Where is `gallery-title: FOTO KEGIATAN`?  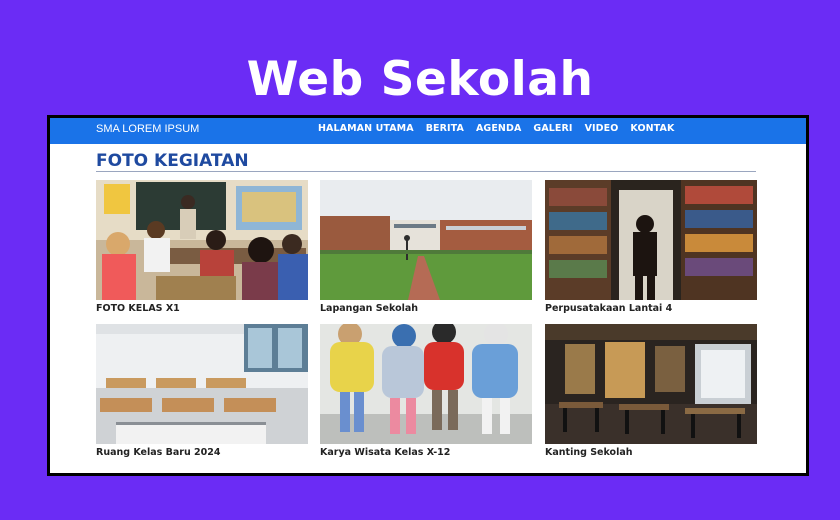 gallery-title: FOTO KEGIATAN is located at coordinates (172, 161).